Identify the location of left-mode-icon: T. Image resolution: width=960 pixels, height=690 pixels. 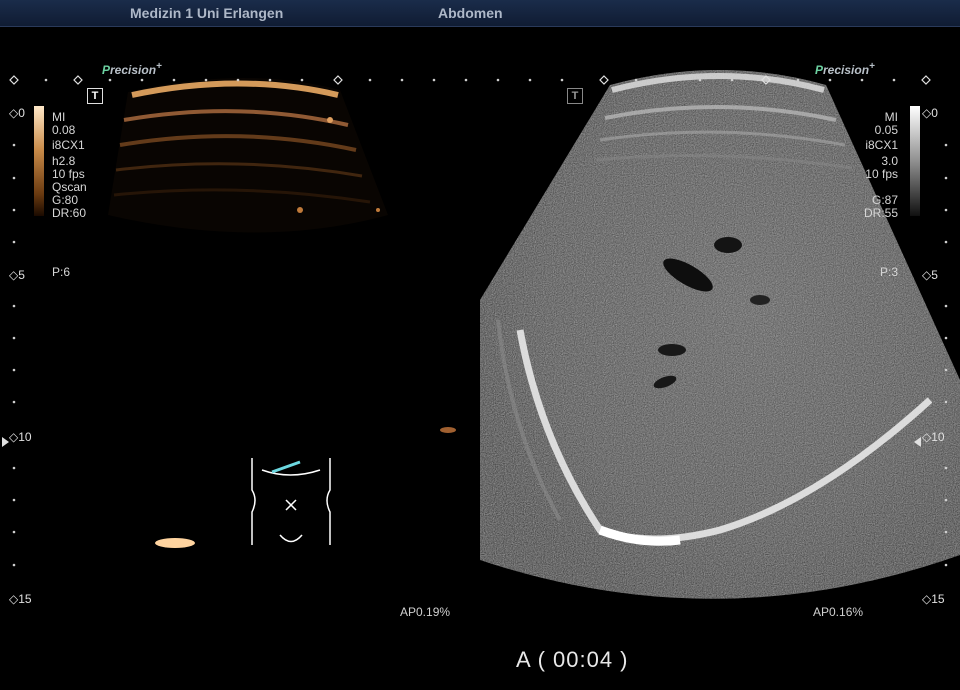
(95, 96).